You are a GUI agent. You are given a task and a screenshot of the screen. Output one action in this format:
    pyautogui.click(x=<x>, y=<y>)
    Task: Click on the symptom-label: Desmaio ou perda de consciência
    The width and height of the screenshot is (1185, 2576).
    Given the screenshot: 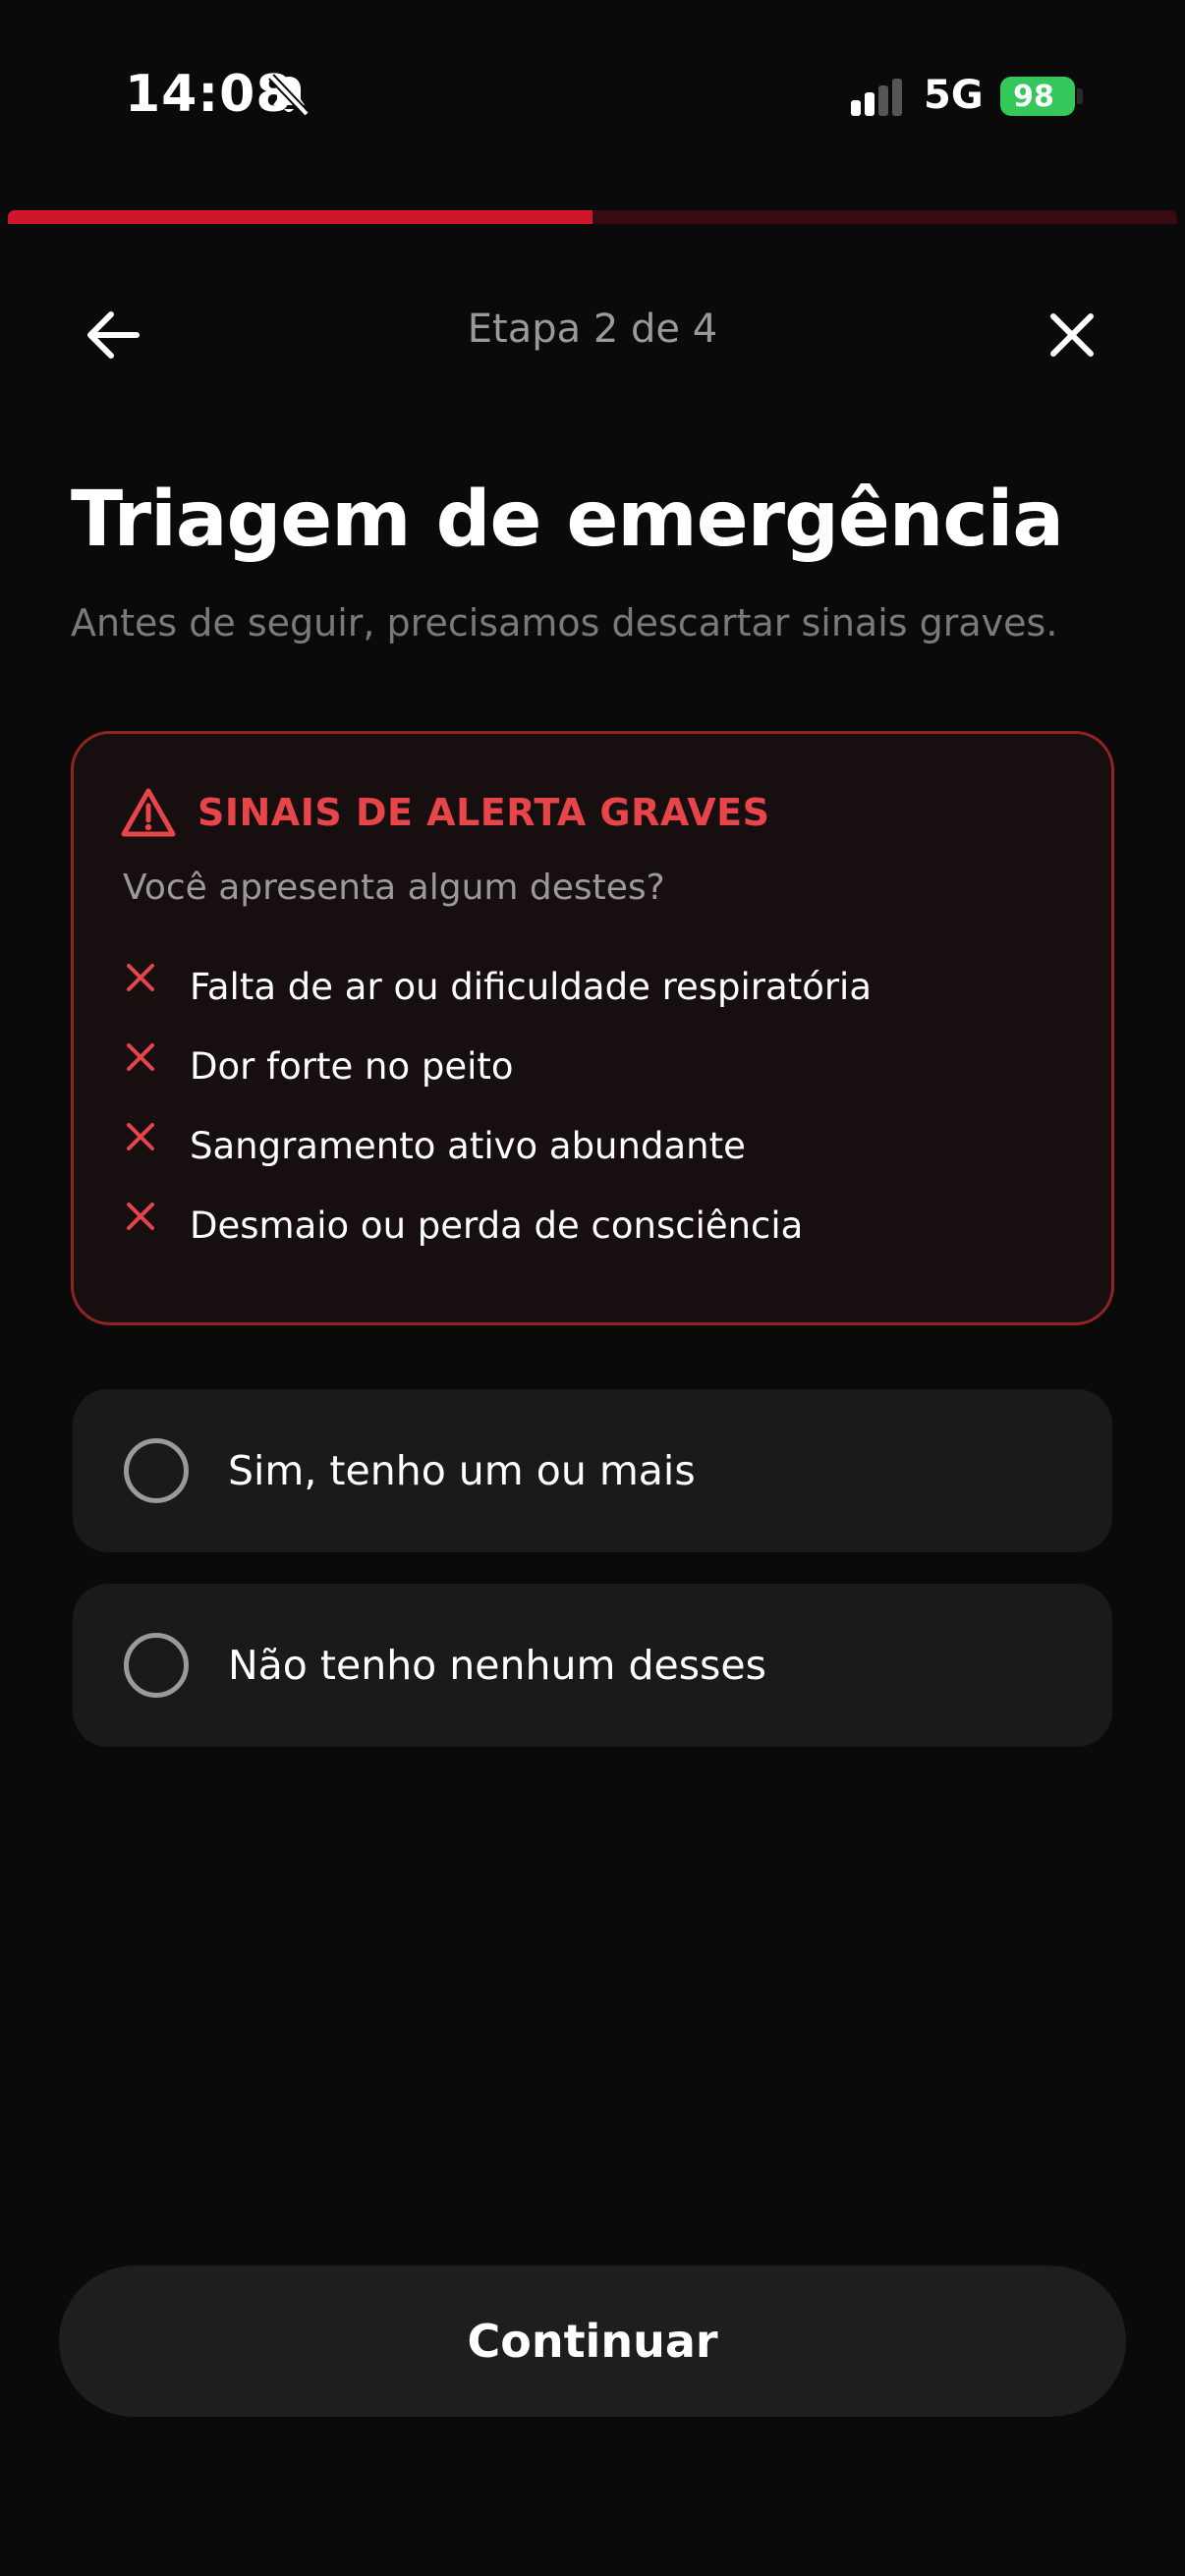 What is the action you would take?
    pyautogui.click(x=497, y=1225)
    